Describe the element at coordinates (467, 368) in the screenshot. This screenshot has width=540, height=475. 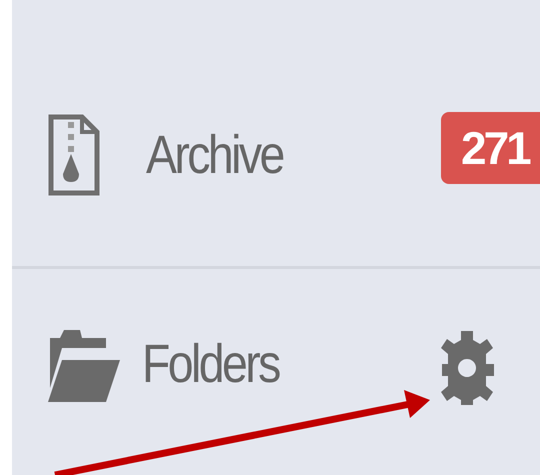
I see `settings-icon` at that location.